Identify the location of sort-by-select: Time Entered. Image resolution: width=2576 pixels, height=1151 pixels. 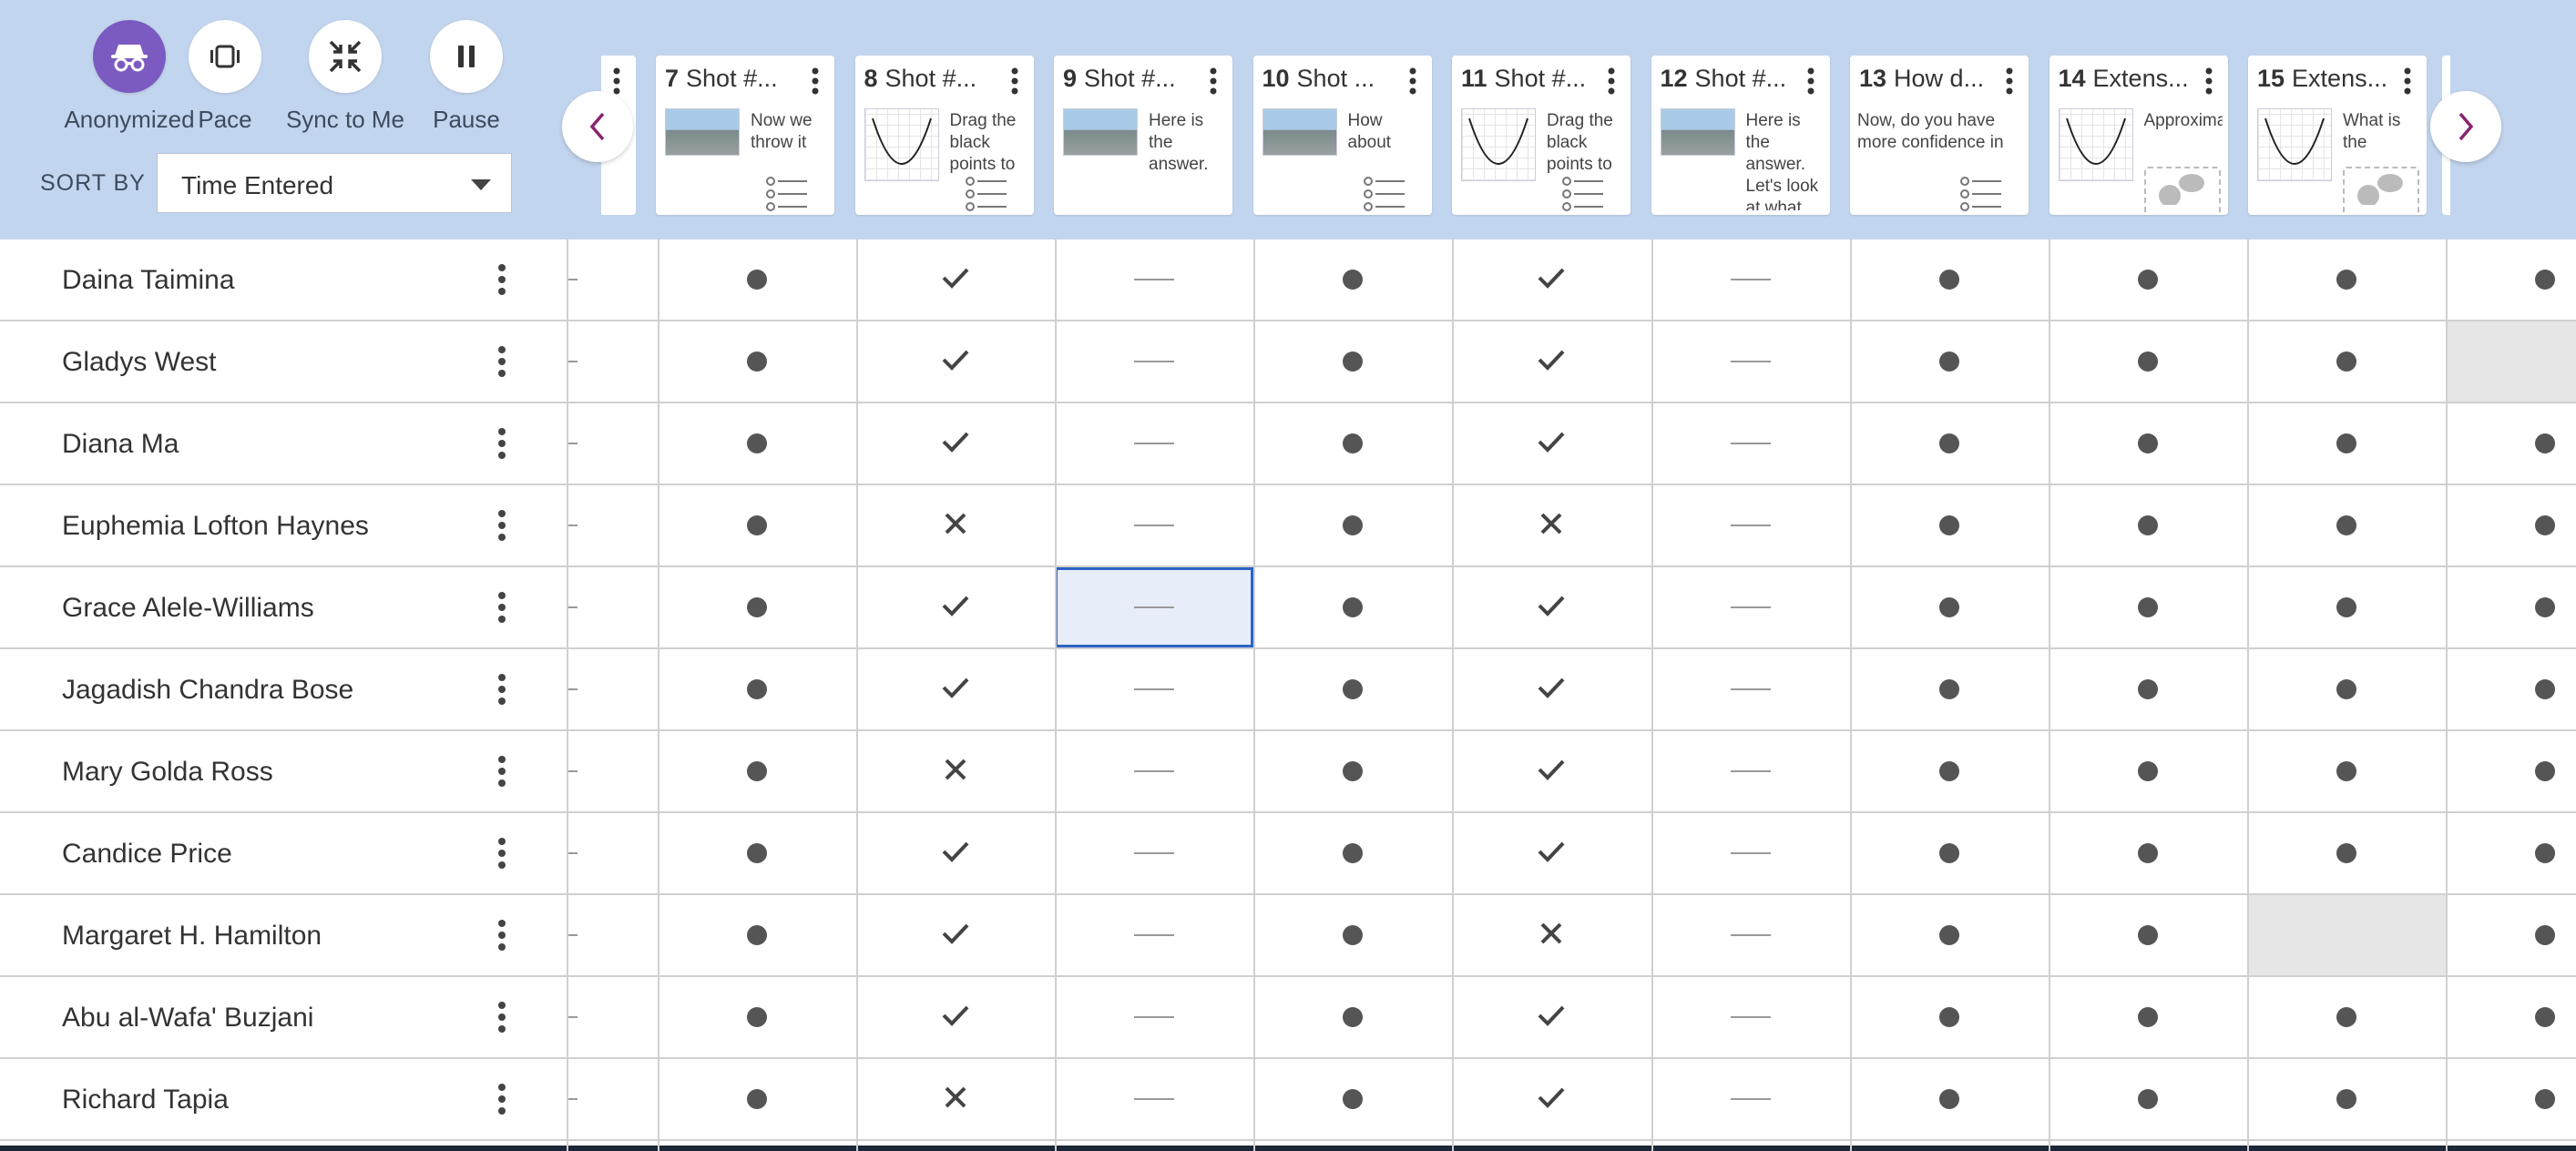
(334, 183).